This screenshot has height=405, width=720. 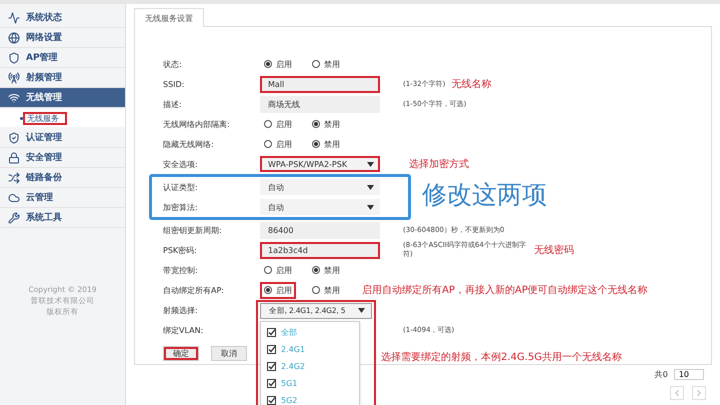 What do you see at coordinates (439, 164) in the screenshot?
I see `annotation-text: 选择加密方式` at bounding box center [439, 164].